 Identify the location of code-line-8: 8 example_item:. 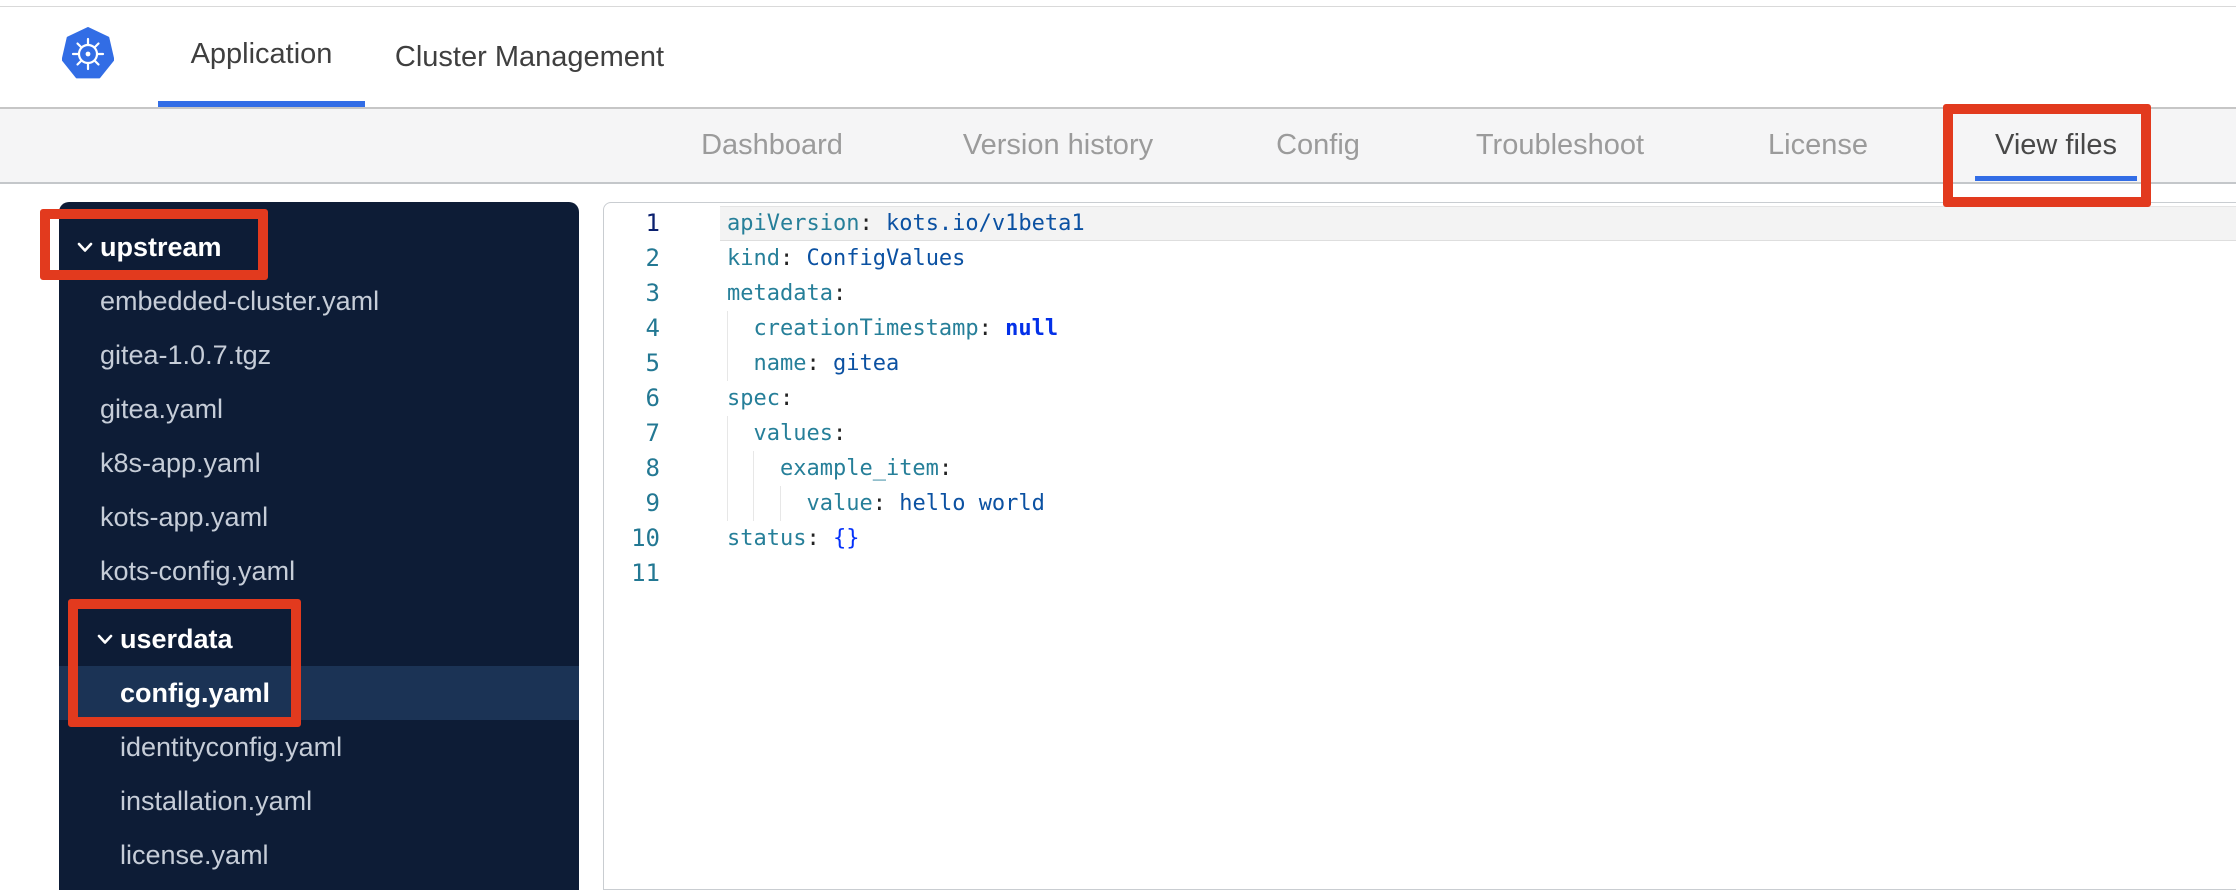
(1420, 468).